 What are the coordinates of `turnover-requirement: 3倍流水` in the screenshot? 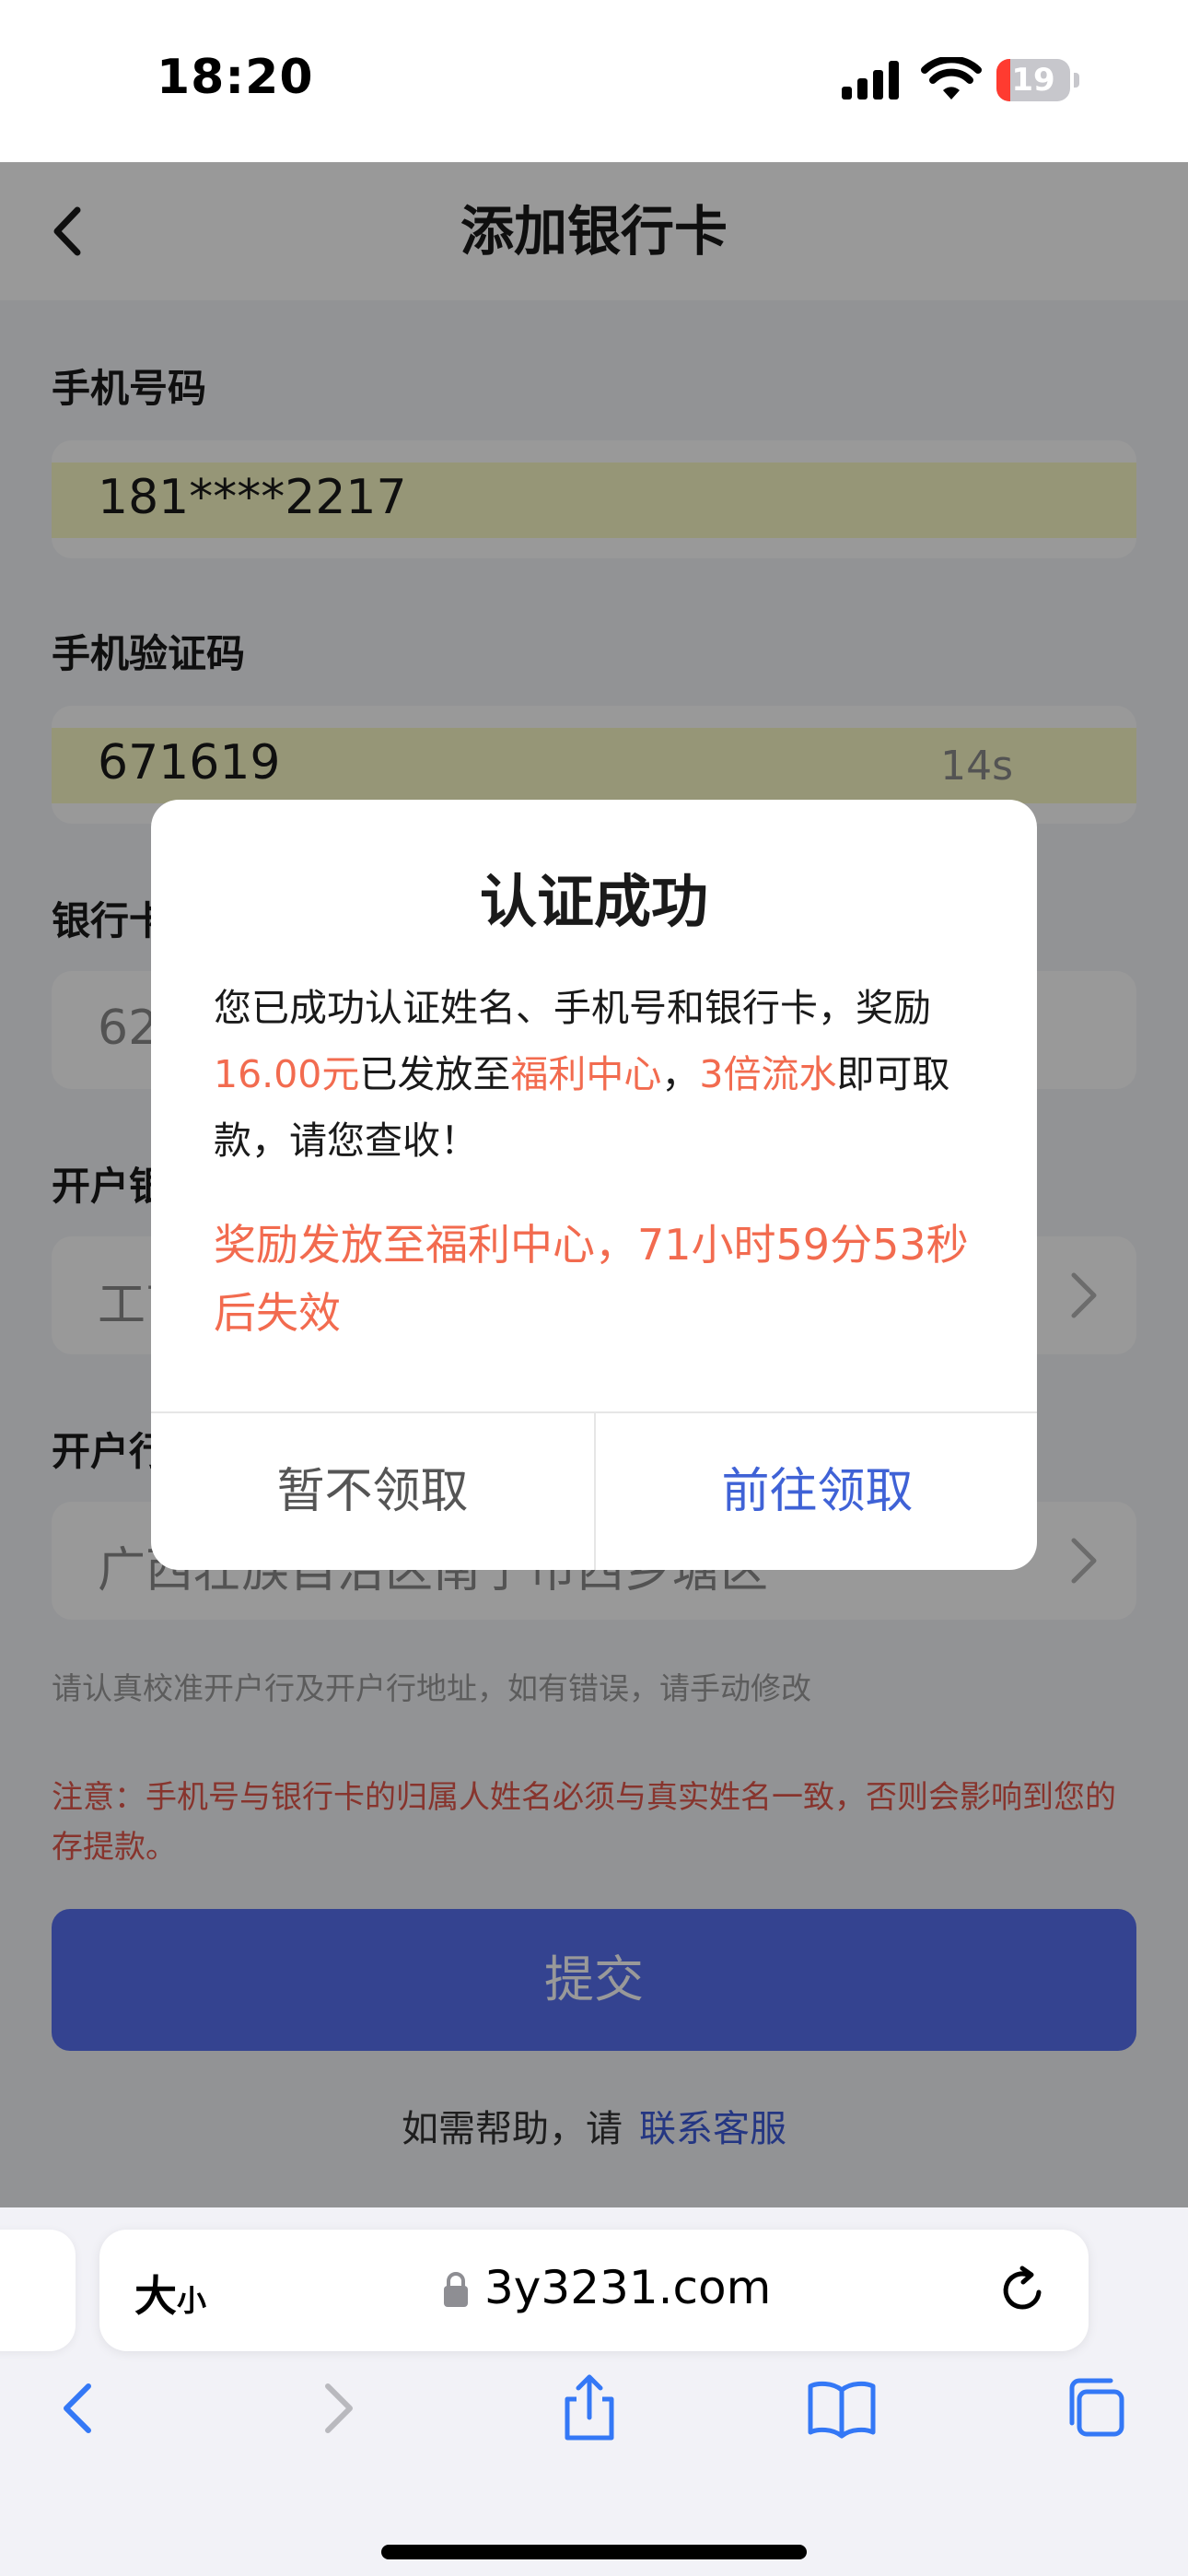 It's located at (768, 1074).